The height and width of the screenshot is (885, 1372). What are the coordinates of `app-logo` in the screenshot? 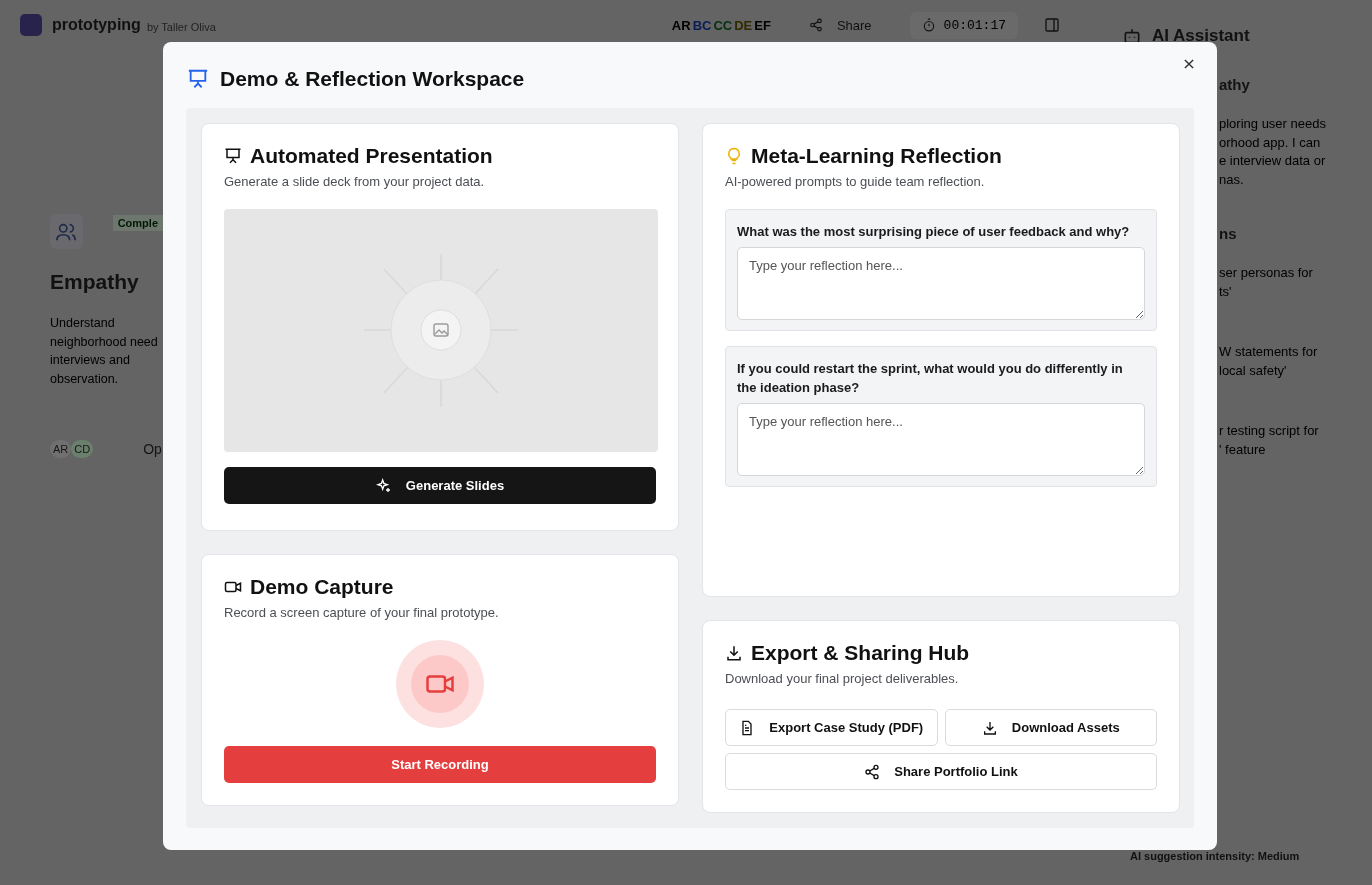 It's located at (31, 25).